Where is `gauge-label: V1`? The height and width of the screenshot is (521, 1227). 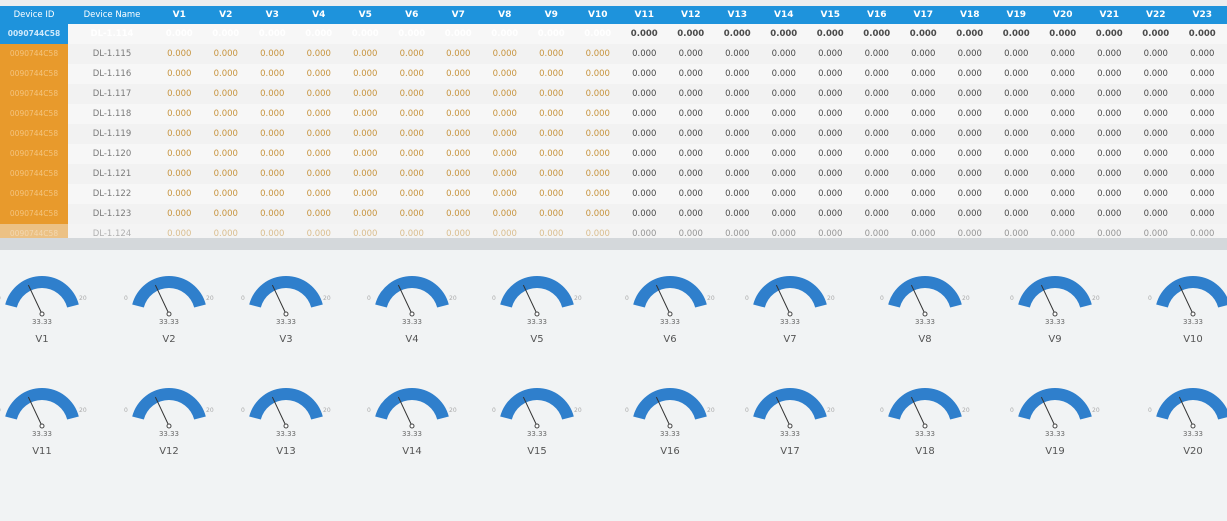
gauge-label: V1 is located at coordinates (42, 339).